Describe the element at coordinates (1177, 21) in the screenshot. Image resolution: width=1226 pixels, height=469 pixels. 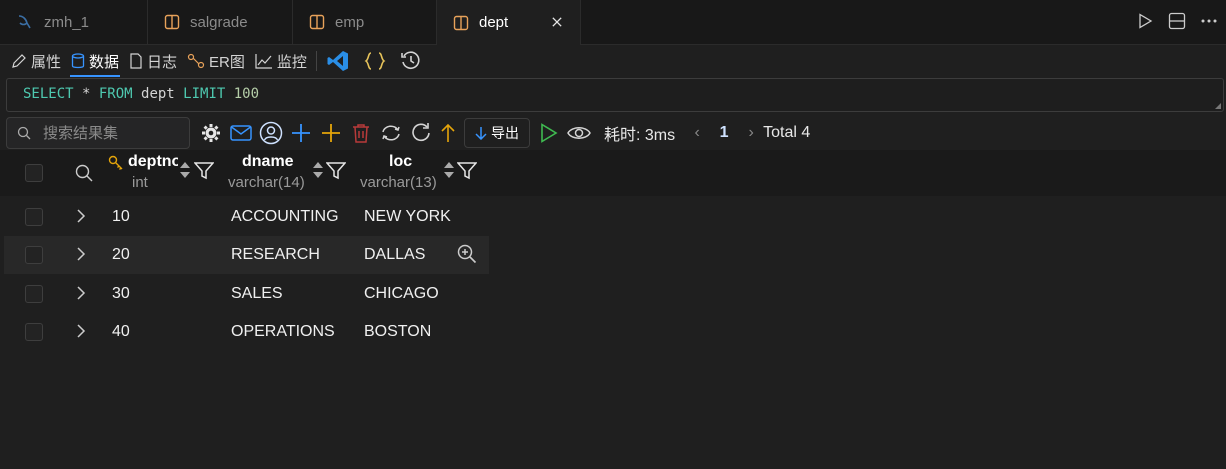
I see `split-editor-icon` at that location.